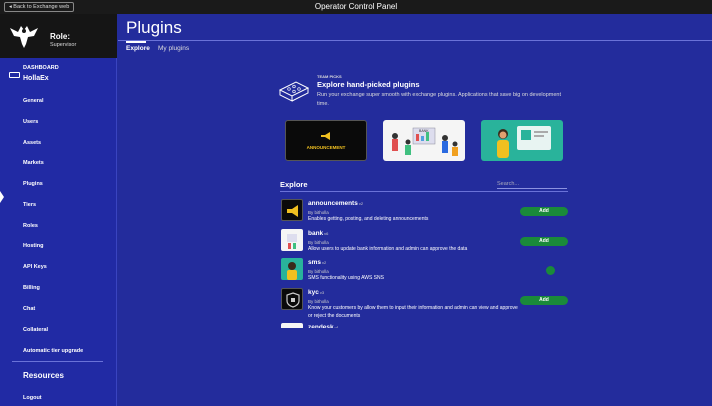 Image resolution: width=712 pixels, height=406 pixels. I want to click on role-label: Role:, so click(60, 36).